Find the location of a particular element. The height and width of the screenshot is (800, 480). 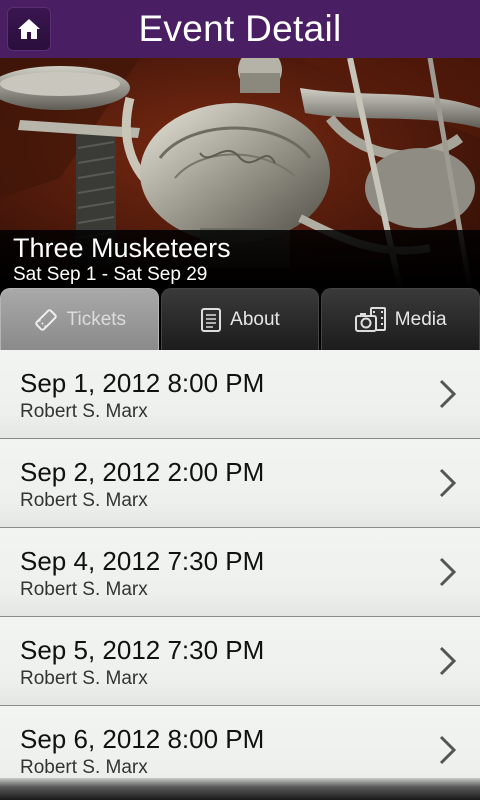

performance-date: Sep 5, 2012 7:30 PM is located at coordinates (142, 650).